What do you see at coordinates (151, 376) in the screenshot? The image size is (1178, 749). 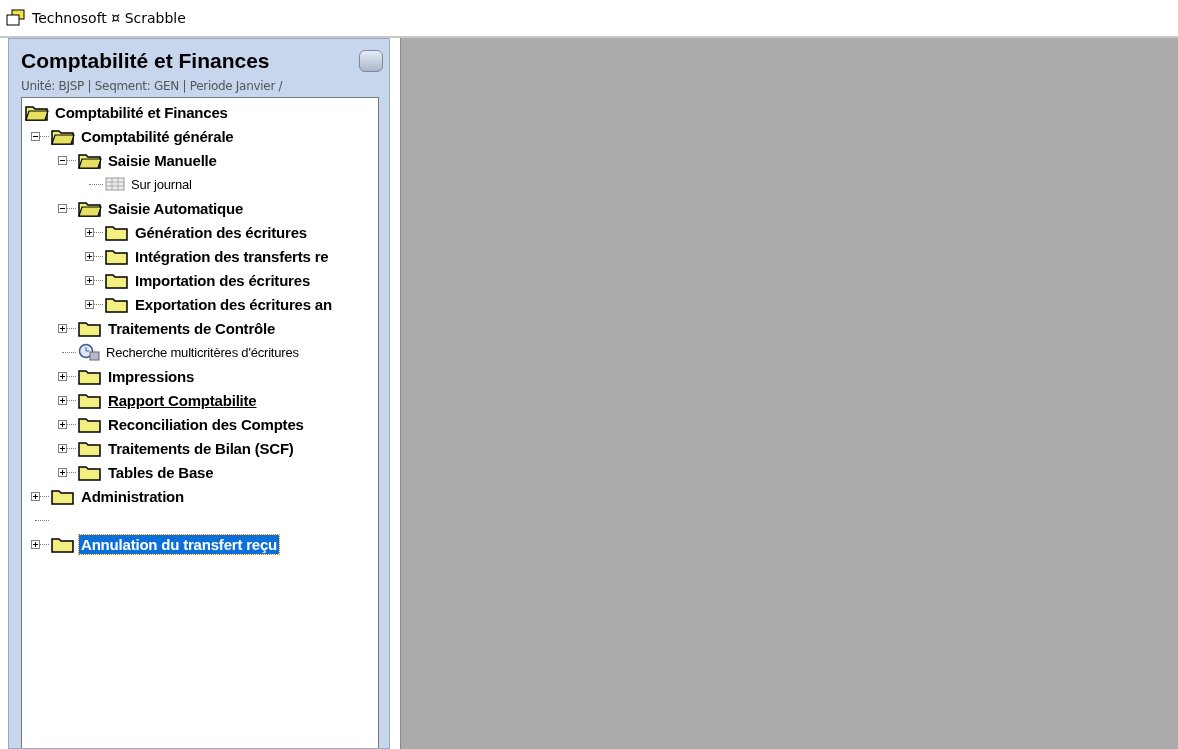 I see `tree-item: Impressions` at bounding box center [151, 376].